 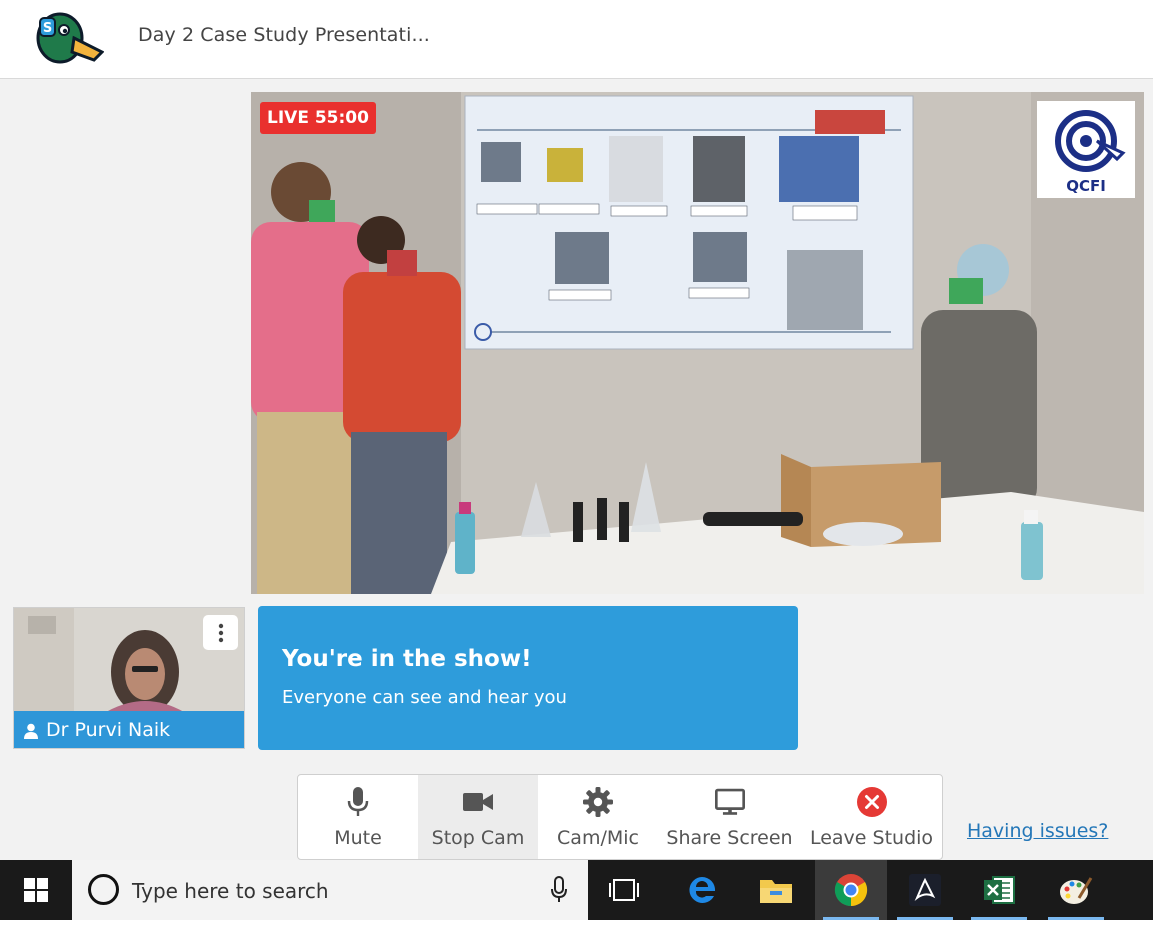 I want to click on file-explorer-icon, so click(x=776, y=891).